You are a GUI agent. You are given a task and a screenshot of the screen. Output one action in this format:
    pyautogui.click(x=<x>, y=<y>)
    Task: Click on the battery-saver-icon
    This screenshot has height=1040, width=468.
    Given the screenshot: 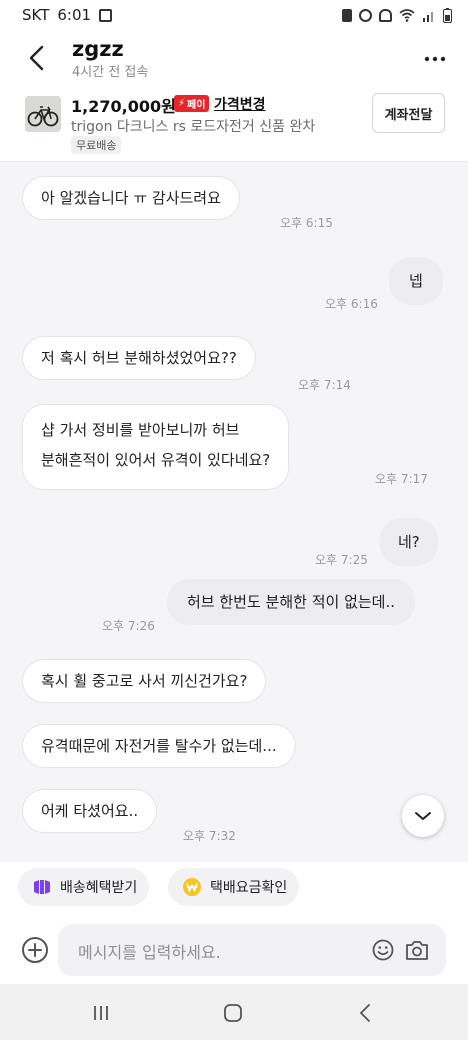 What is the action you would take?
    pyautogui.click(x=347, y=15)
    